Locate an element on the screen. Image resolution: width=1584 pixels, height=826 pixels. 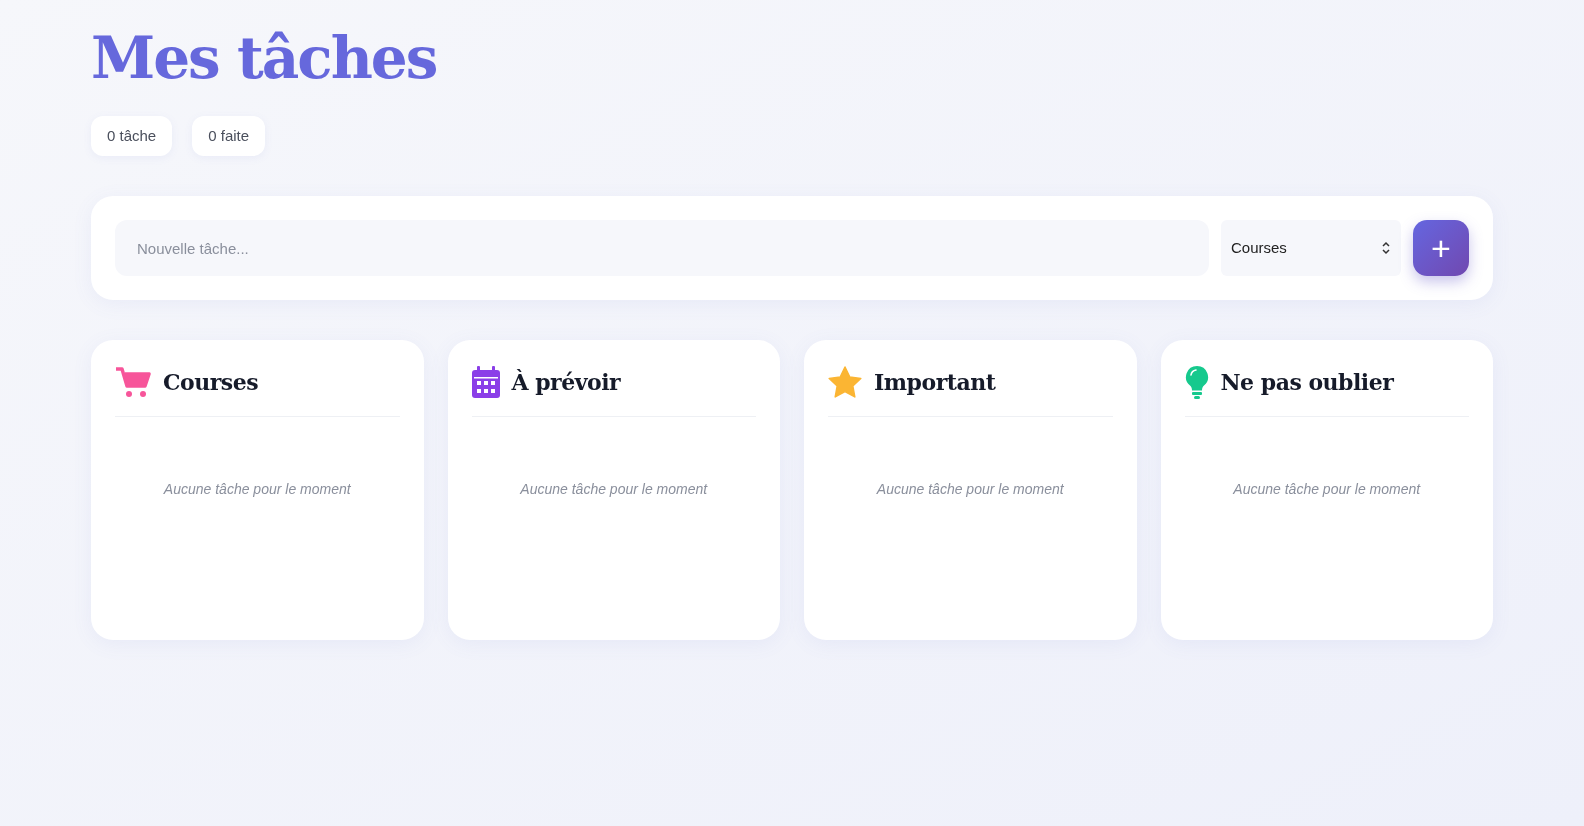
category-title: Ne pas oublier is located at coordinates (1307, 382).